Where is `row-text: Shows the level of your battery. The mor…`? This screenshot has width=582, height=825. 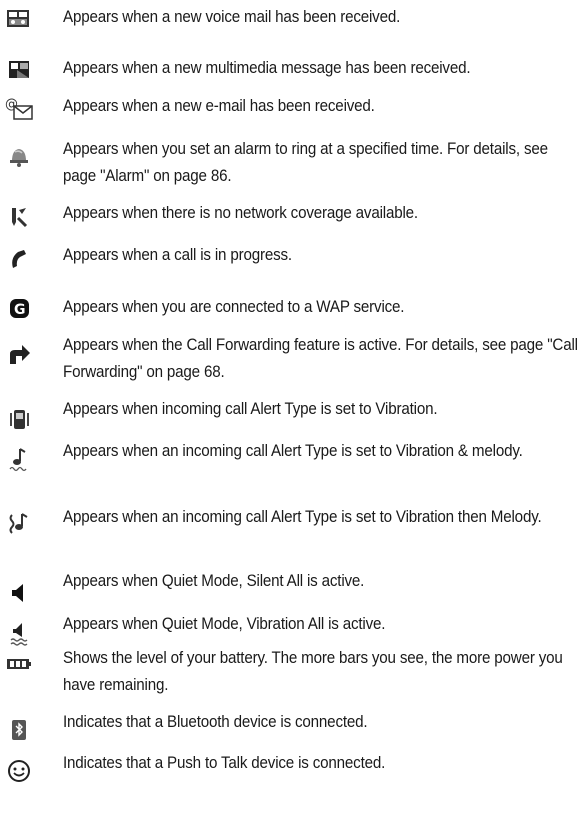 row-text: Shows the level of your battery. The mor… is located at coordinates (313, 671).